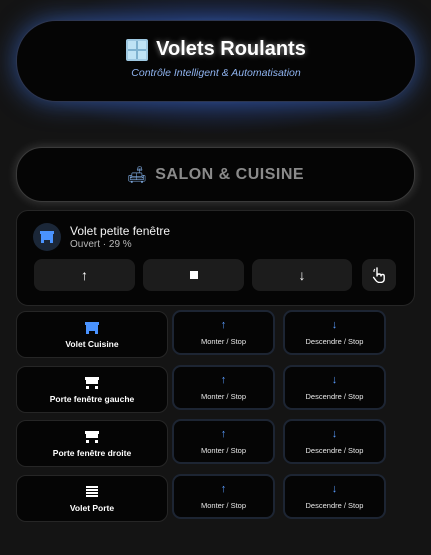  What do you see at coordinates (92, 453) in the screenshot?
I see `cover-name: Porte fenêtre droite` at bounding box center [92, 453].